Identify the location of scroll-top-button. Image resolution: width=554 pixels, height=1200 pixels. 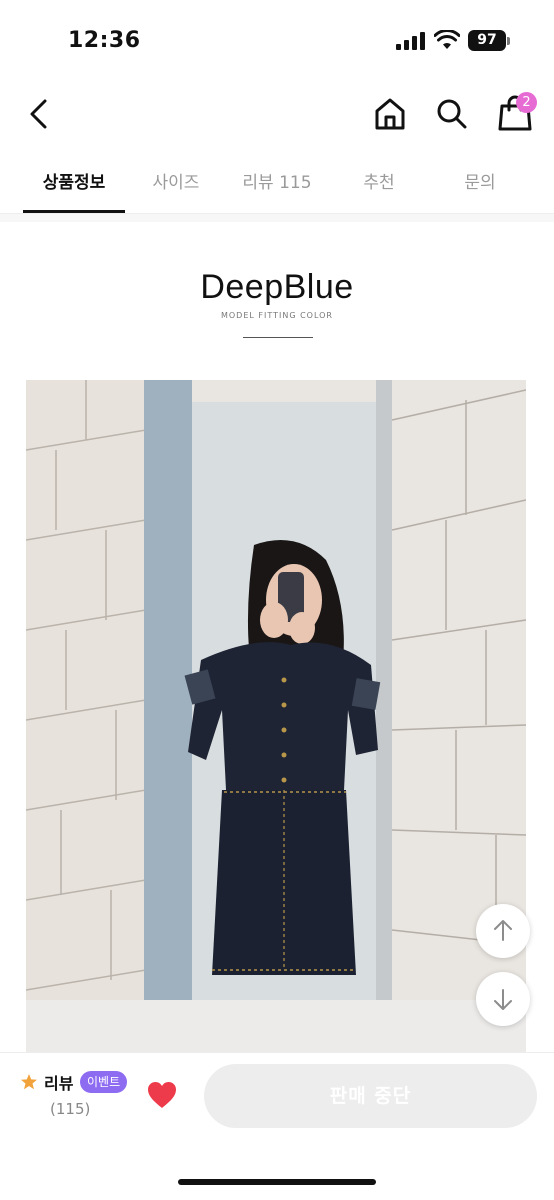
(503, 931).